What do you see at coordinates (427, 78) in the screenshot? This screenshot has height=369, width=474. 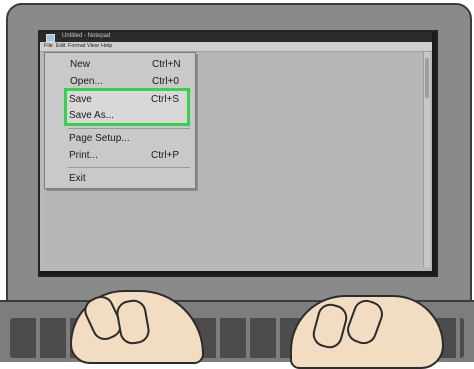 I see `scroll-thumb` at bounding box center [427, 78].